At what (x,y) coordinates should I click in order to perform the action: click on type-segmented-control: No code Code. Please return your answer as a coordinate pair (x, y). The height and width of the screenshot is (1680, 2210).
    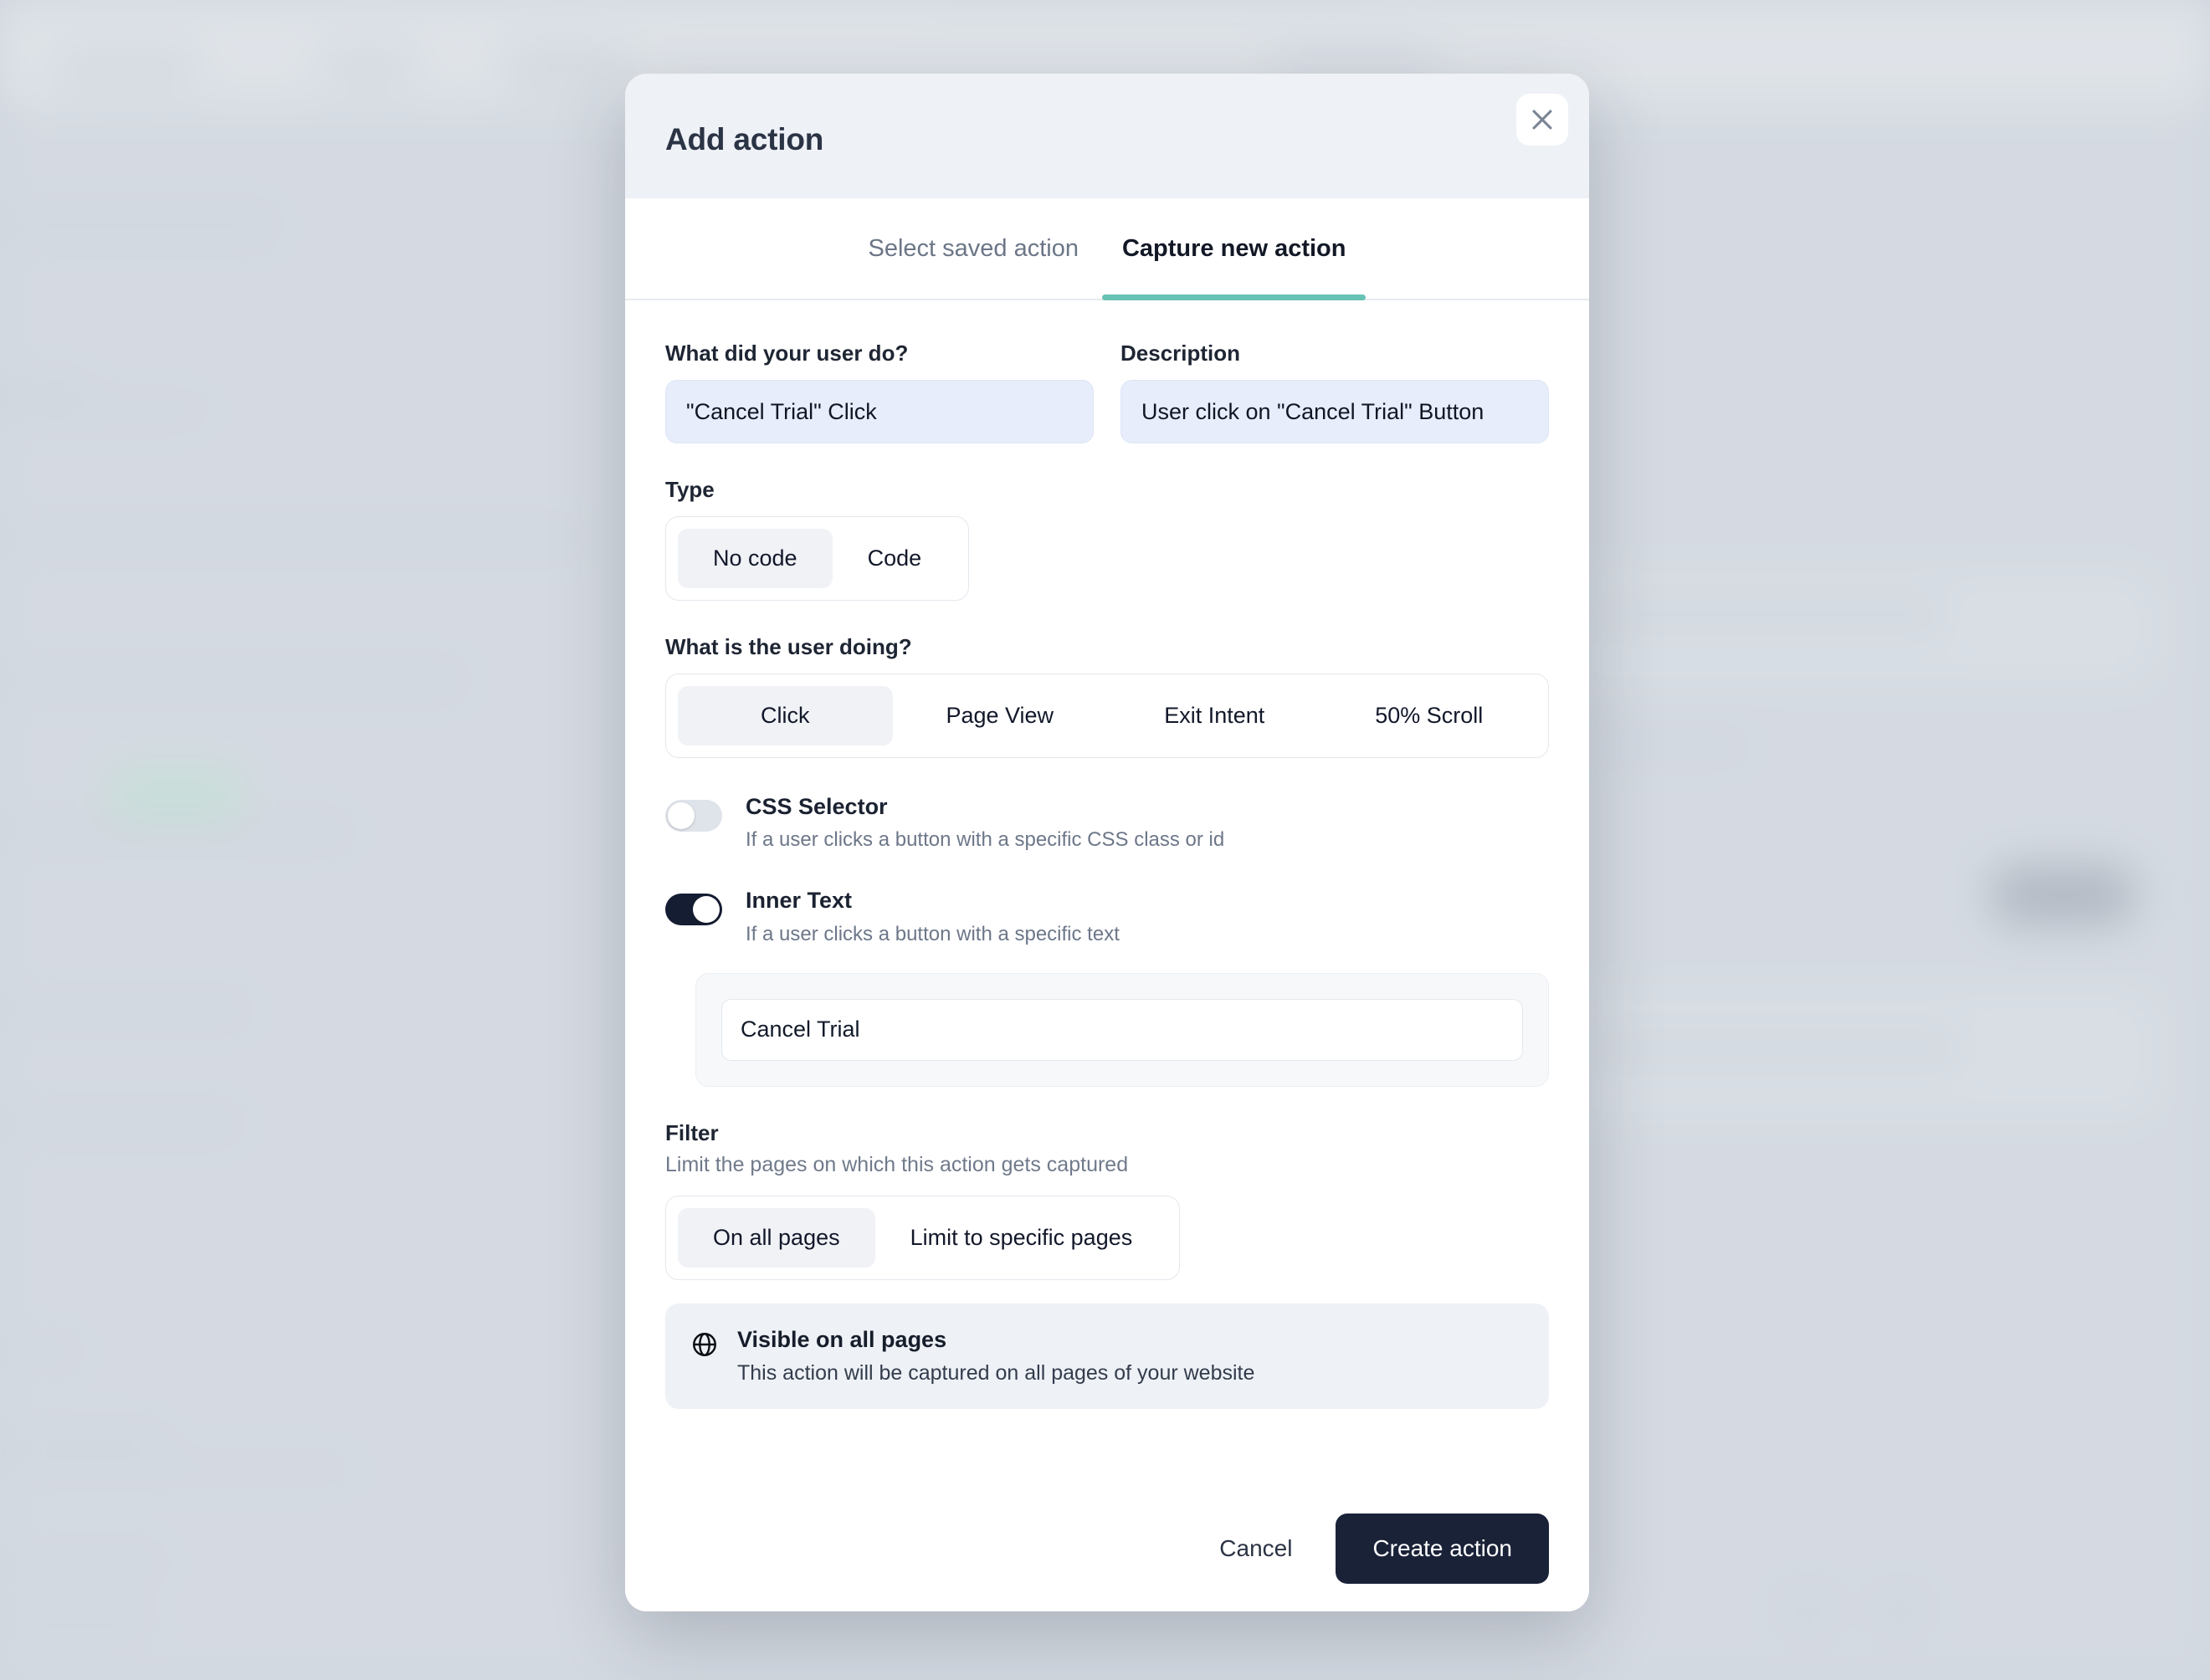
    Looking at the image, I should click on (817, 558).